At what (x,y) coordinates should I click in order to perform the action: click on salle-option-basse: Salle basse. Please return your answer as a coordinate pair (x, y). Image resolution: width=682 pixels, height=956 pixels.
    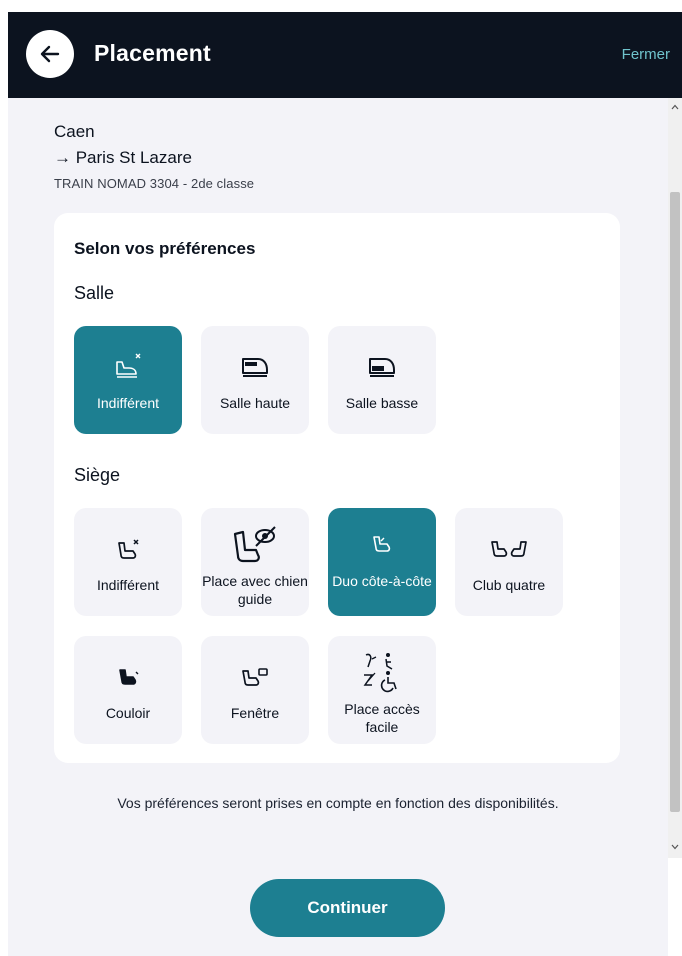
    Looking at the image, I should click on (382, 380).